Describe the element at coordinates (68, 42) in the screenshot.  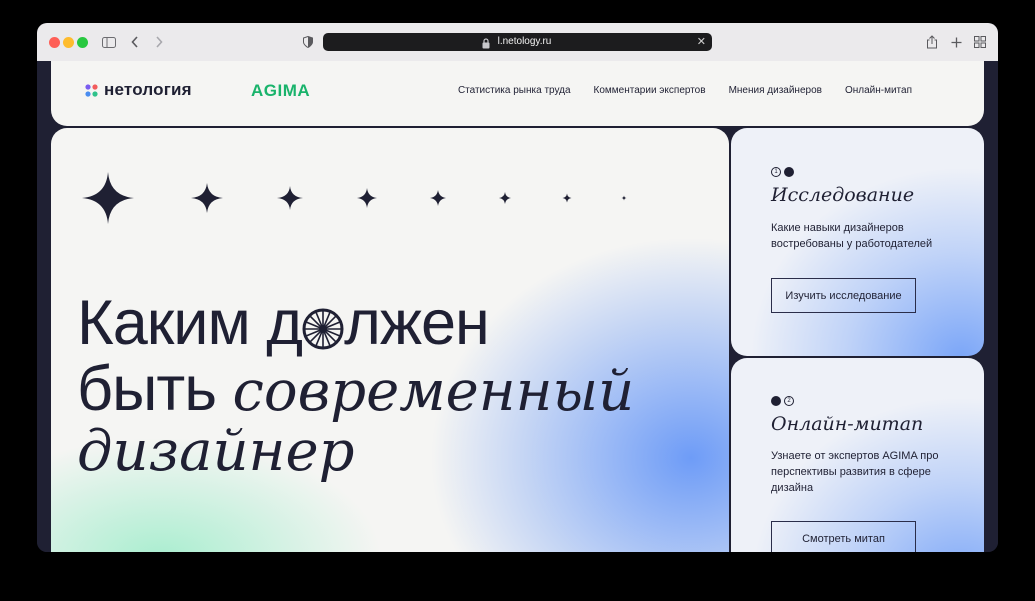
I see `minimize-window-button` at that location.